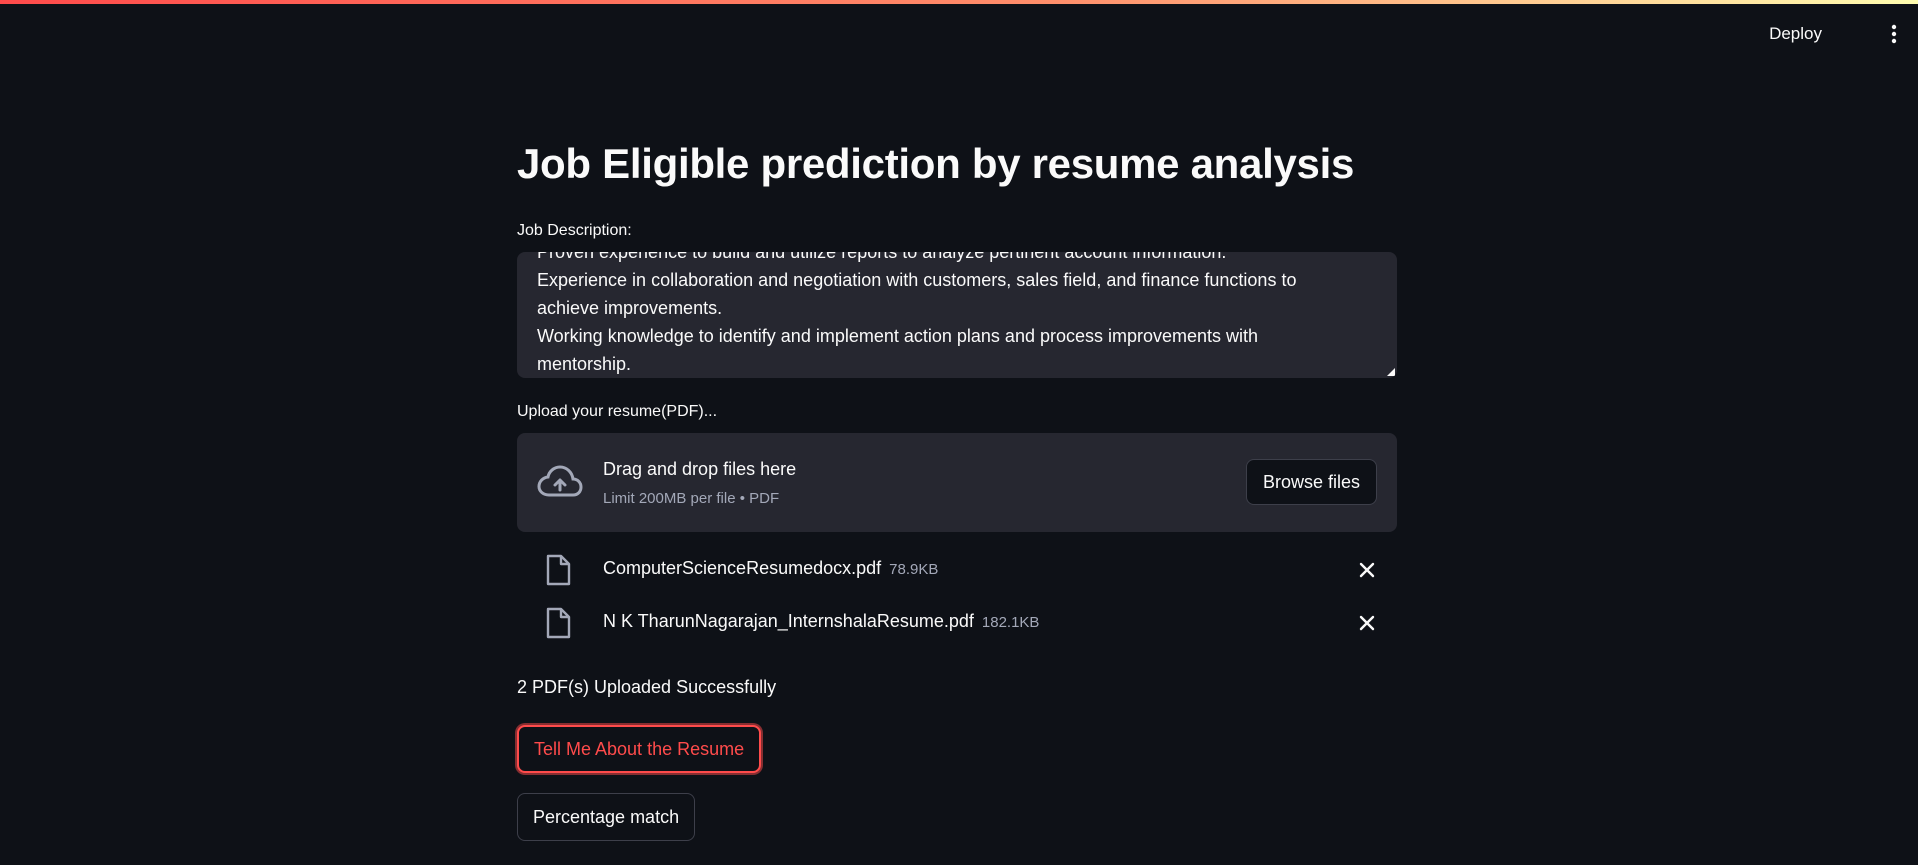 This screenshot has height=865, width=1918. What do you see at coordinates (639, 749) in the screenshot?
I see `tell-me-about-resume-button: Tell Me About the Resume` at bounding box center [639, 749].